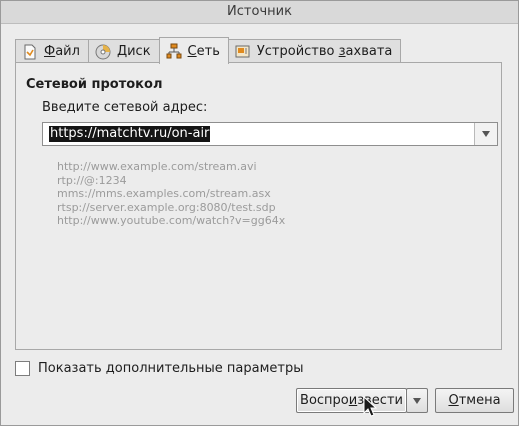 The width and height of the screenshot is (519, 426). I want to click on show-more-options-checkbox, so click(22, 368).